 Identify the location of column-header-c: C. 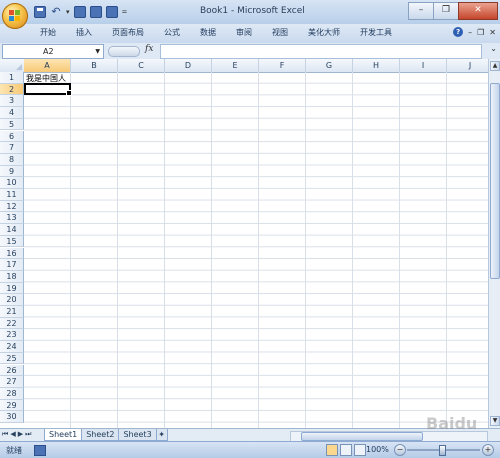
(141, 65).